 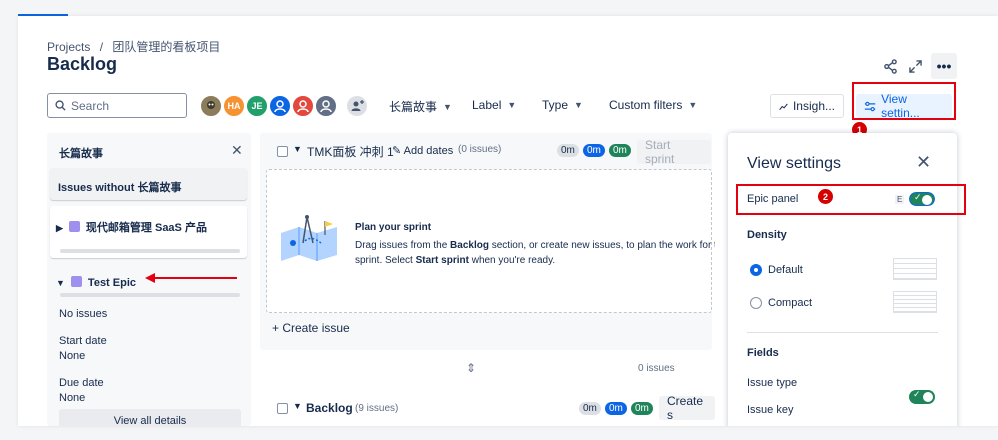 I want to click on backlog-estimate-in-progress: 0m, so click(x=616, y=408).